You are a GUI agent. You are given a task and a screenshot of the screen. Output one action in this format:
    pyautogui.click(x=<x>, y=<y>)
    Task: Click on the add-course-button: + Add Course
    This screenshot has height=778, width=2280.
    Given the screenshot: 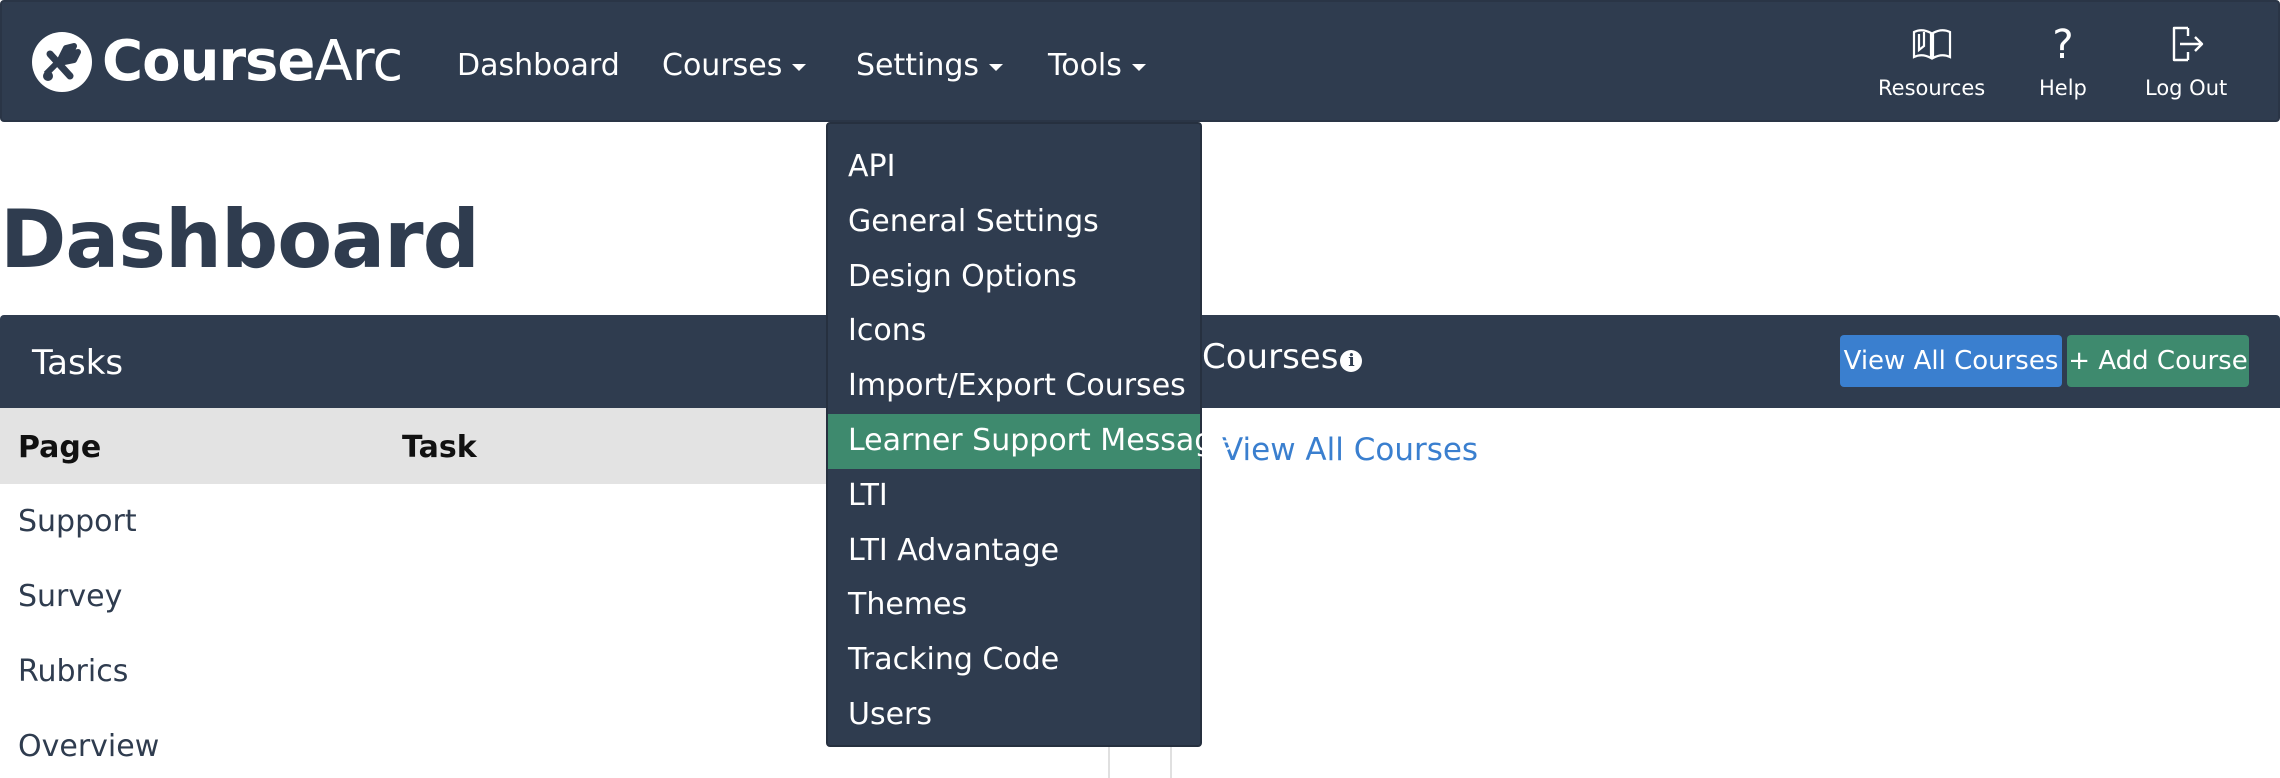 What is the action you would take?
    pyautogui.click(x=2158, y=361)
    